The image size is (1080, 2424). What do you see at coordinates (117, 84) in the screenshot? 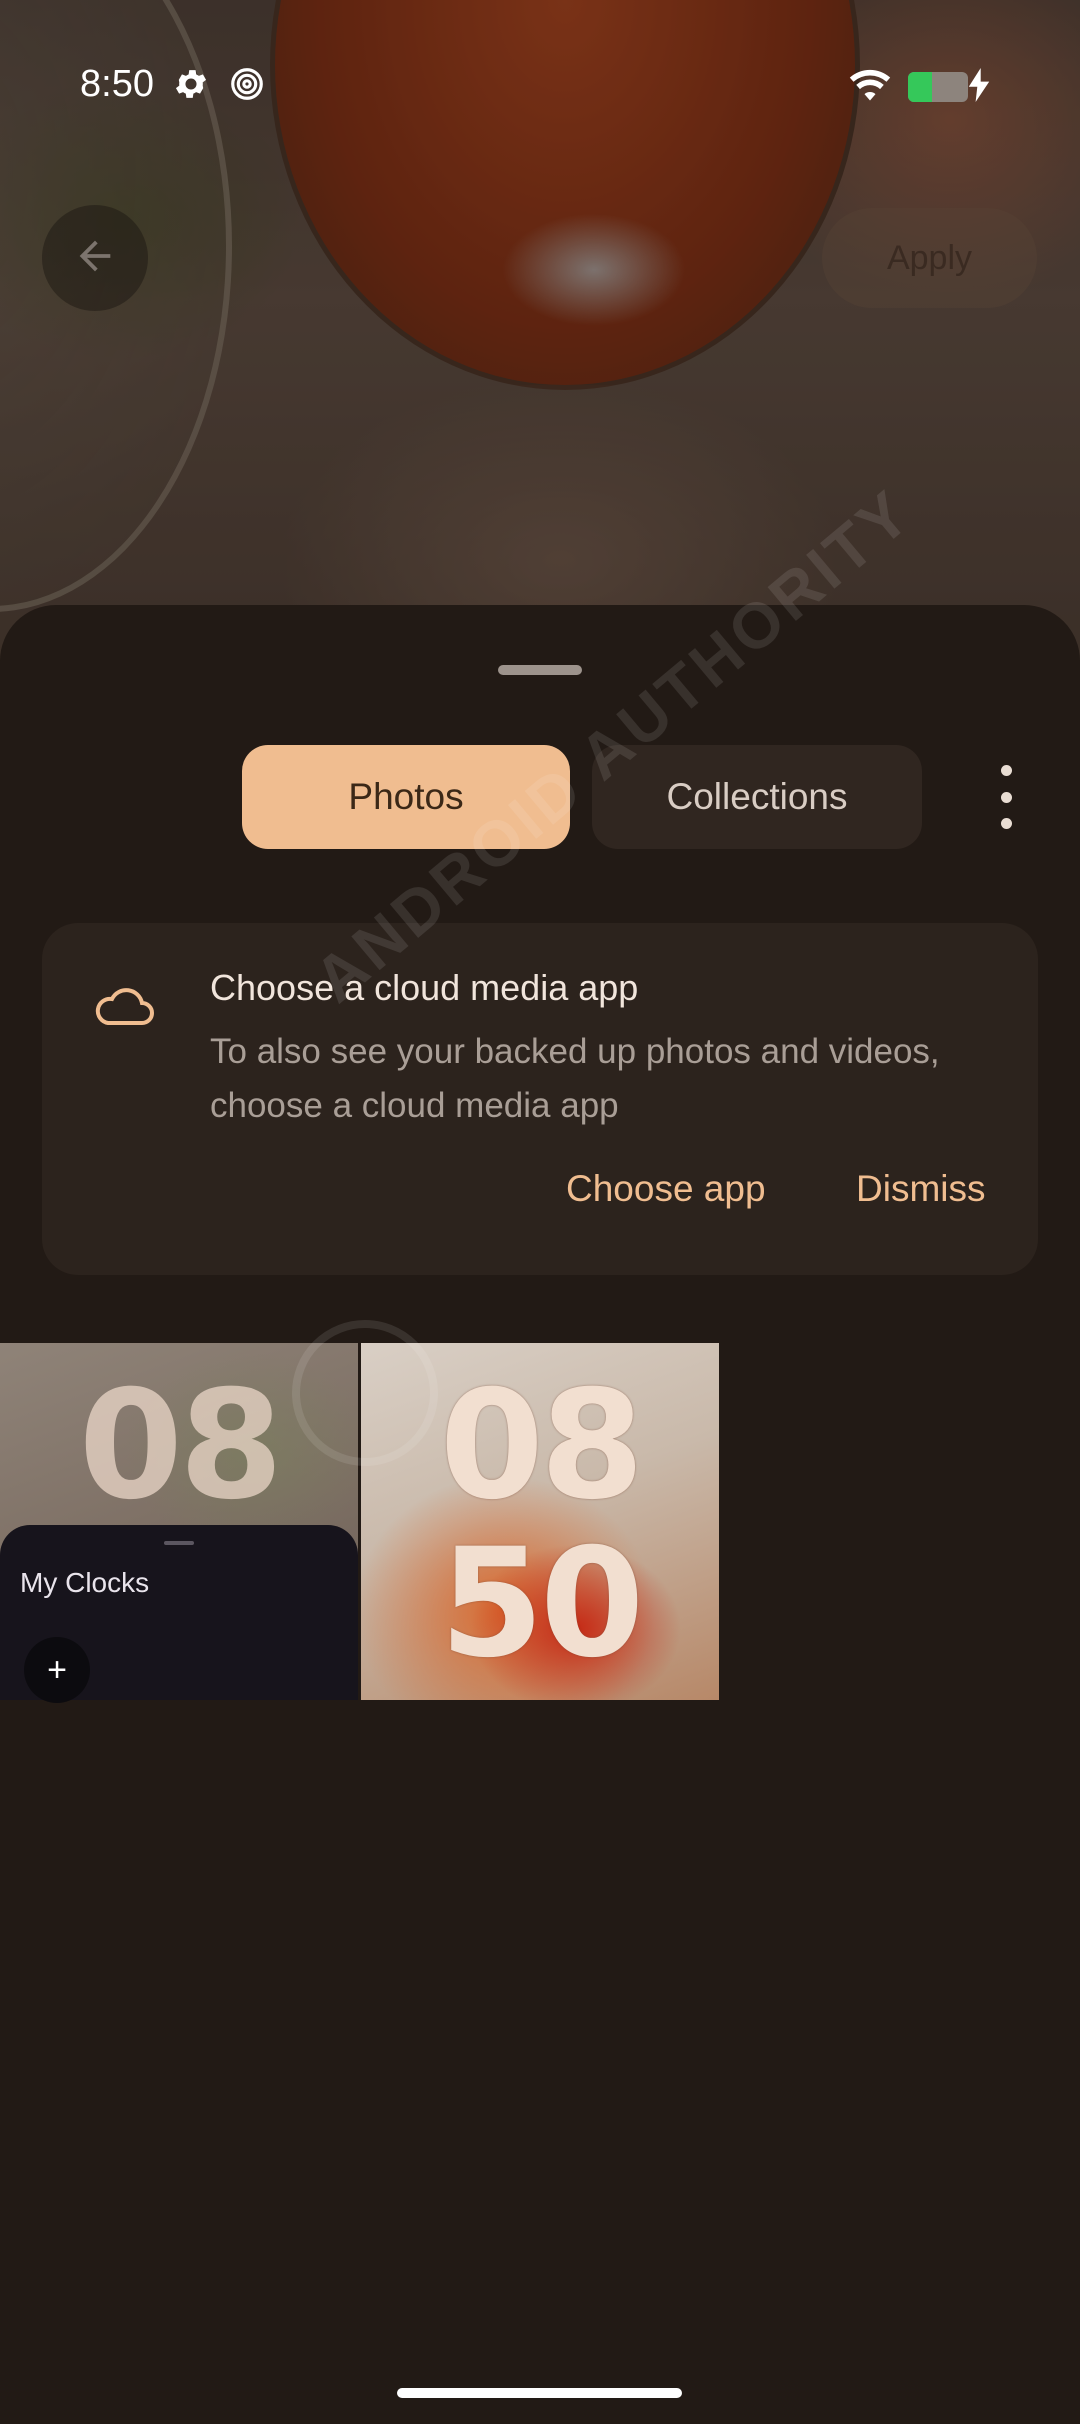
I see `status-time: 8:50` at bounding box center [117, 84].